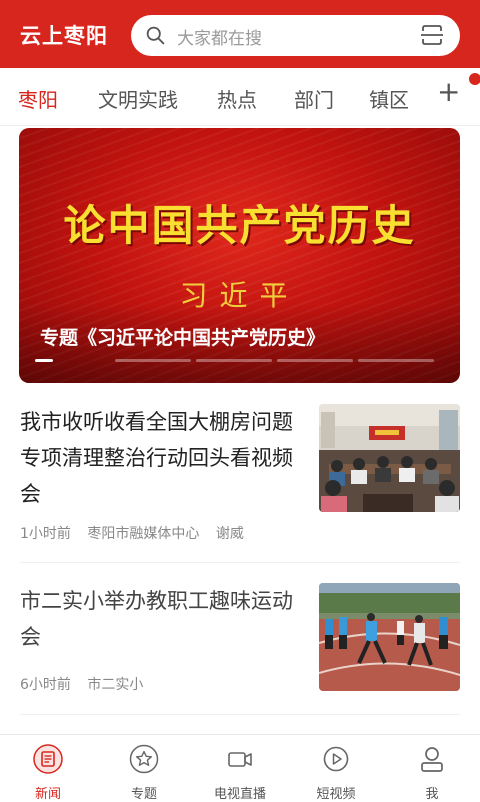 The width and height of the screenshot is (480, 802). What do you see at coordinates (432, 35) in the screenshot?
I see `scan-icon` at bounding box center [432, 35].